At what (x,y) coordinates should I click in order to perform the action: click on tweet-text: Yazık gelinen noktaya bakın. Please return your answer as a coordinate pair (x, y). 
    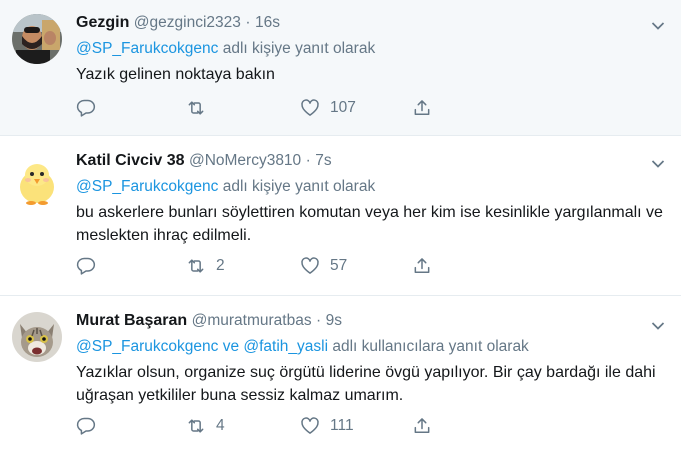
    Looking at the image, I should click on (175, 74).